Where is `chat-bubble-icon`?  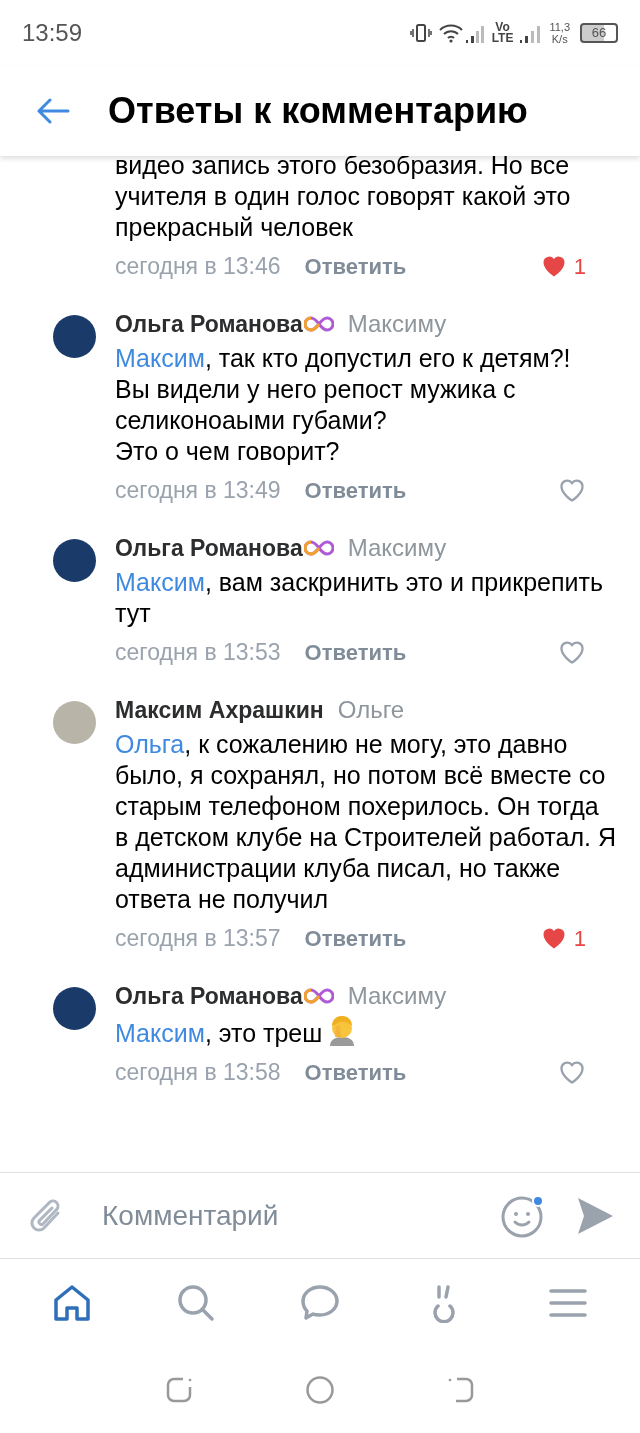 chat-bubble-icon is located at coordinates (320, 1303).